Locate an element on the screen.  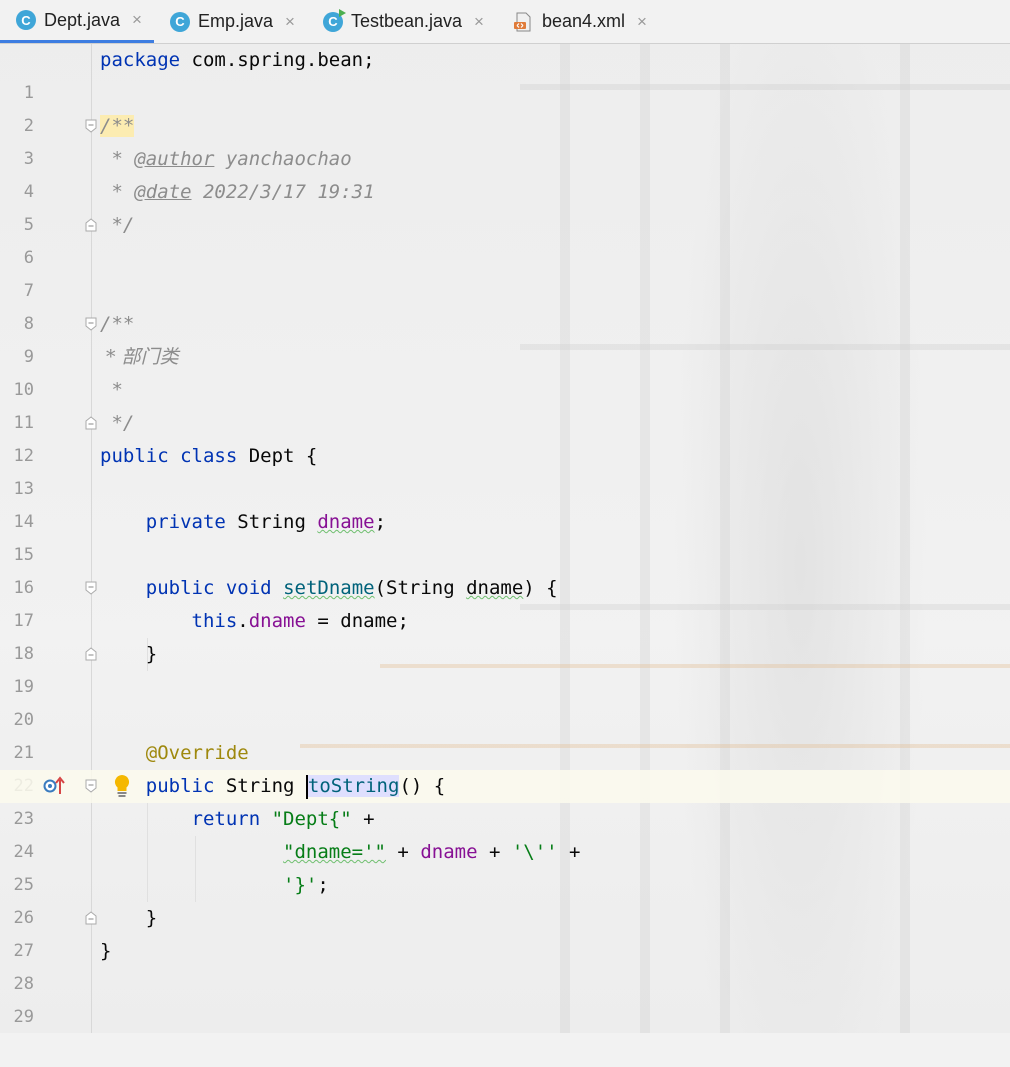
tab-dept-java: C Dept.java × is located at coordinates (77, 21).